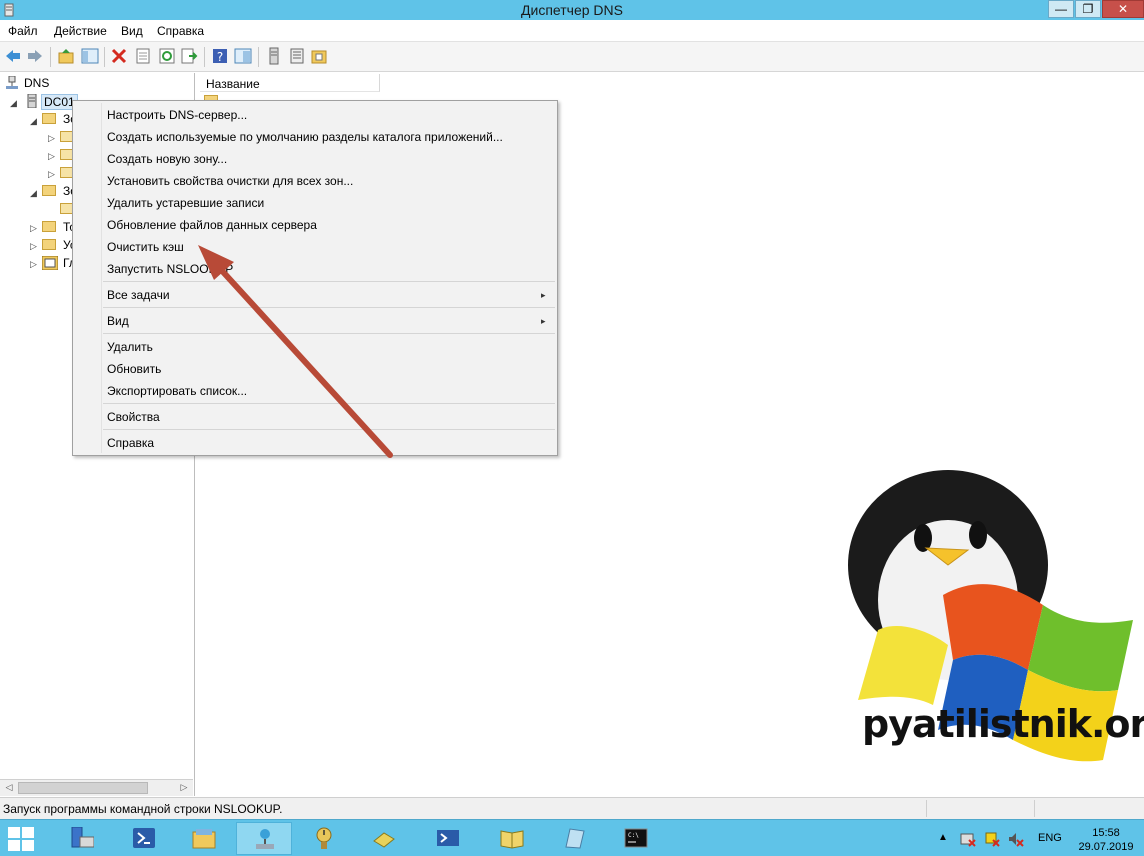 The width and height of the screenshot is (1144, 856). What do you see at coordinates (167, 56) in the screenshot?
I see `refresh-icon` at bounding box center [167, 56].